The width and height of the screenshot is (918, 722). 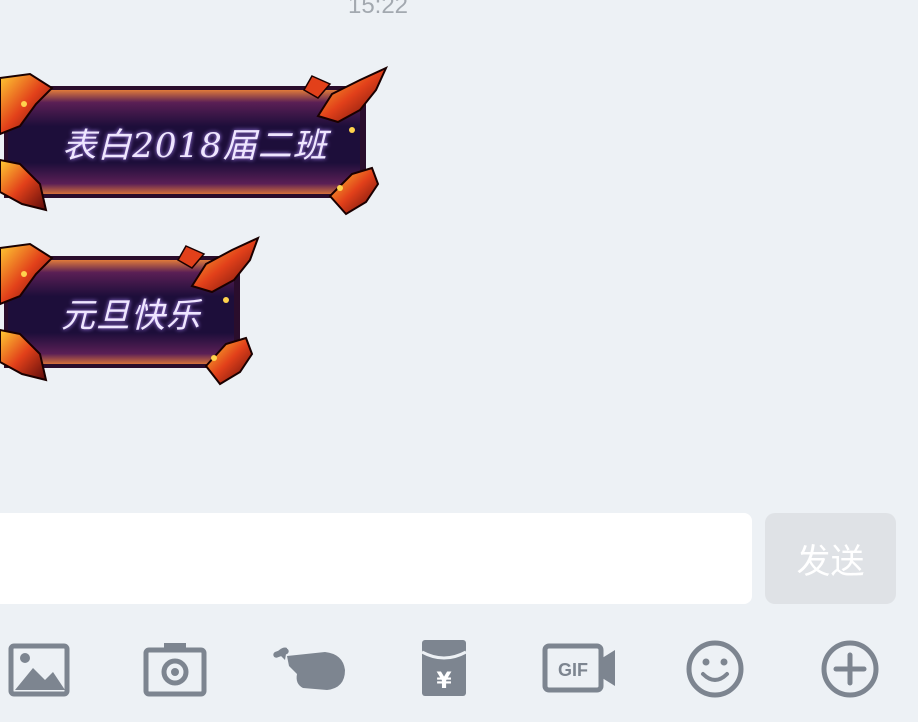 I want to click on chat-message-bubble: 表白2018届二班, so click(x=195, y=142).